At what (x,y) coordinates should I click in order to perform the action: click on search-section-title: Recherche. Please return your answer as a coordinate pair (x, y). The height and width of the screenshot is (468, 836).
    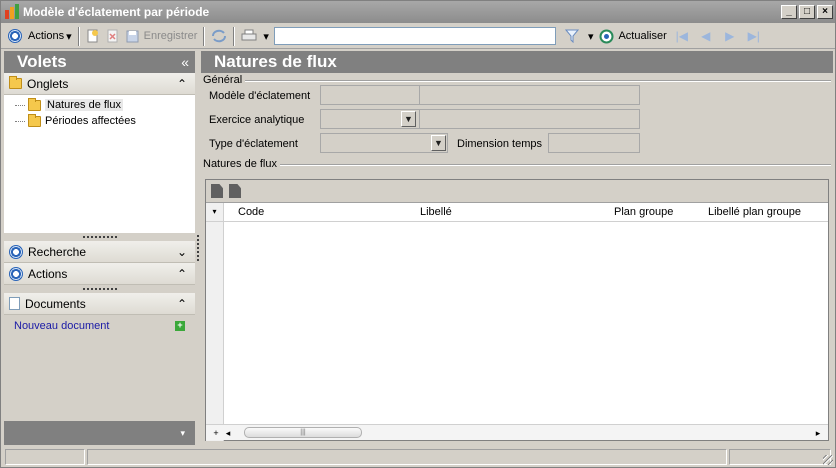
    Looking at the image, I should click on (57, 251).